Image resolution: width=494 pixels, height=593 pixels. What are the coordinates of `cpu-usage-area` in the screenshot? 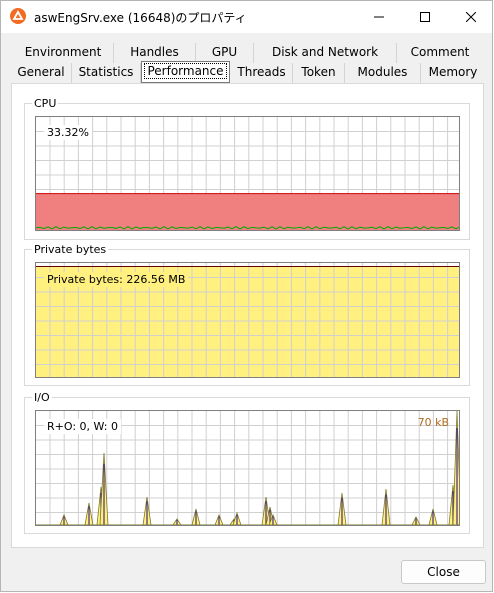 It's located at (247, 211).